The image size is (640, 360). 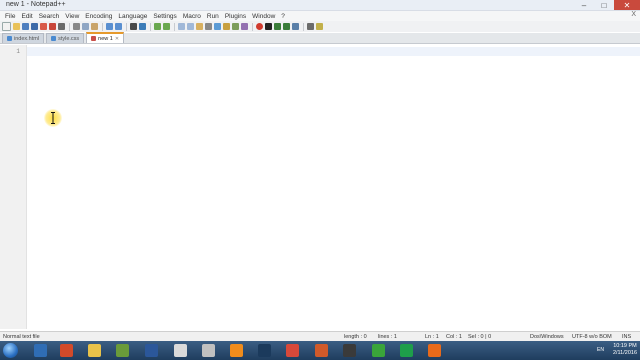 What do you see at coordinates (625, 346) in the screenshot?
I see `clock-time: 10:19 PM` at bounding box center [625, 346].